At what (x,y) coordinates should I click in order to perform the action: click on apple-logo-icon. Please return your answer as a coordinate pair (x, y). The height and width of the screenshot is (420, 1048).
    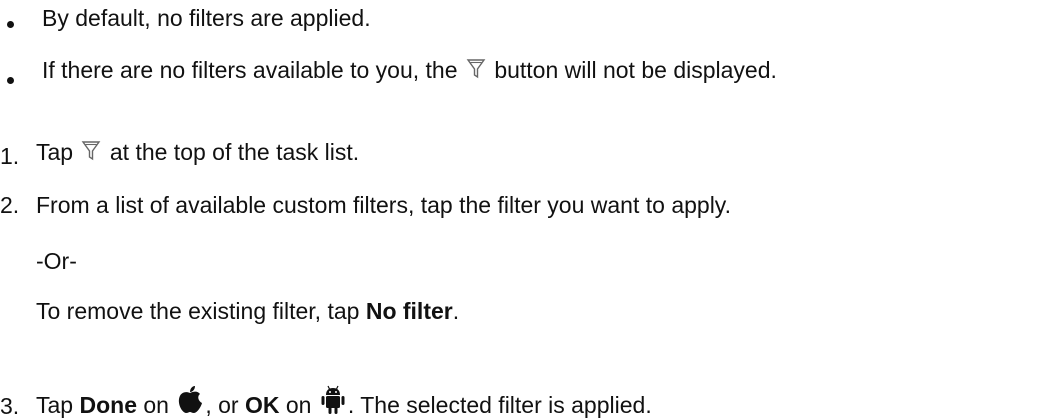
    Looking at the image, I should click on (191, 399).